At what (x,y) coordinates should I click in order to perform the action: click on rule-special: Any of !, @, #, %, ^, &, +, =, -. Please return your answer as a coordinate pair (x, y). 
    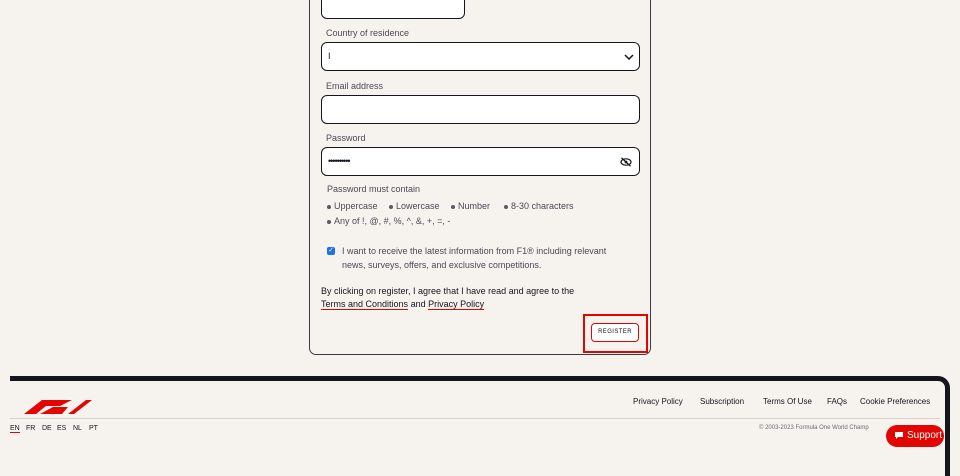
    Looking at the image, I should click on (388, 221).